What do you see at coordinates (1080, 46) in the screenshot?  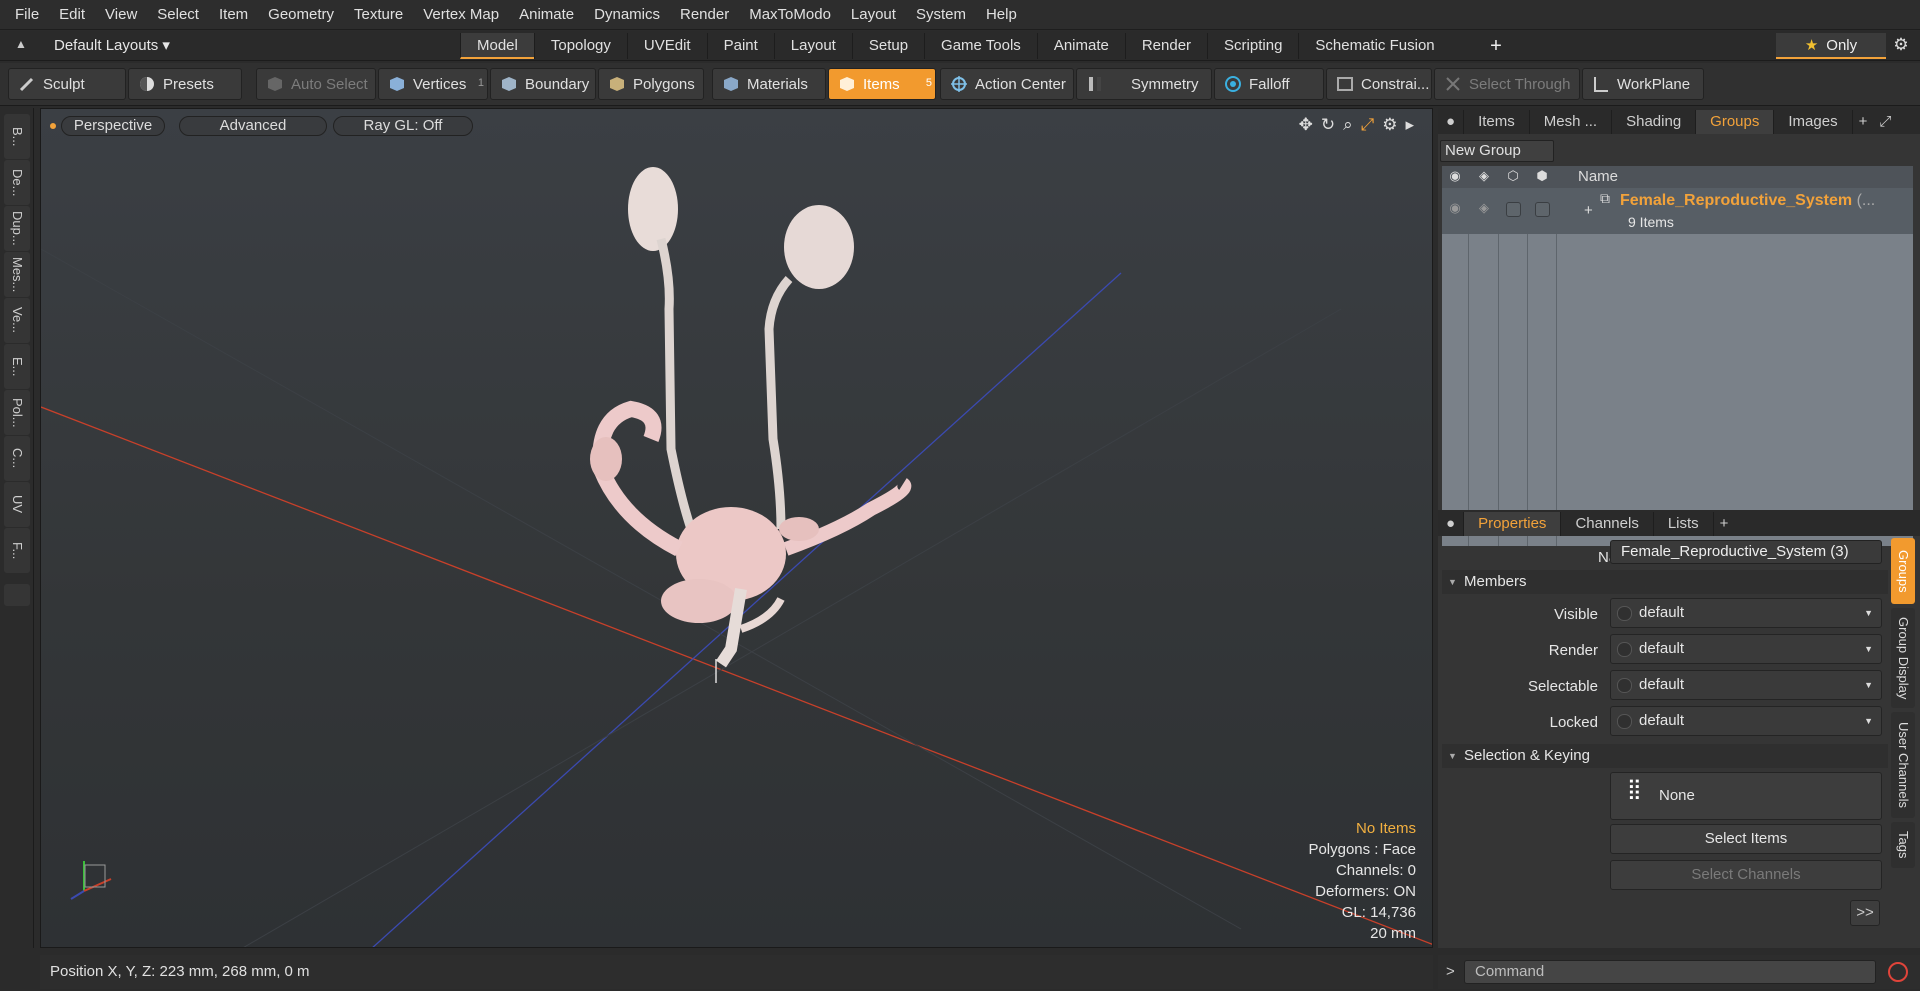 I see `tab-animate: Animate` at bounding box center [1080, 46].